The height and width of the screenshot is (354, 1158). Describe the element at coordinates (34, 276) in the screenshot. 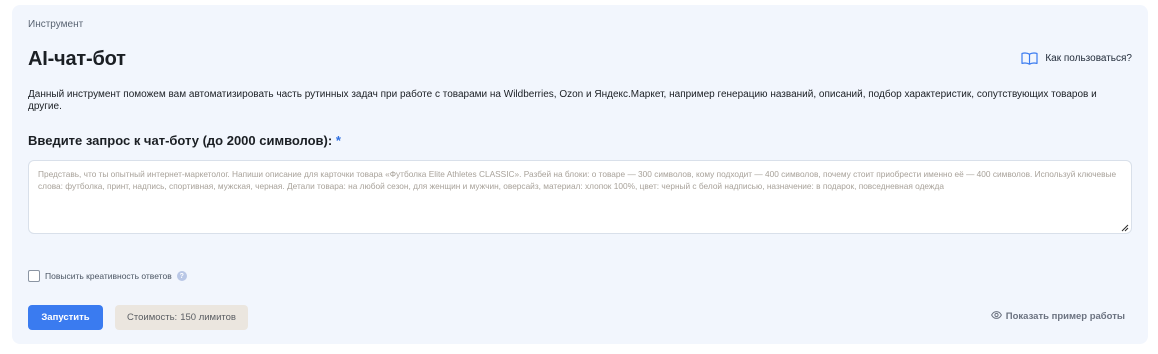

I see `creativity-checkbox` at that location.